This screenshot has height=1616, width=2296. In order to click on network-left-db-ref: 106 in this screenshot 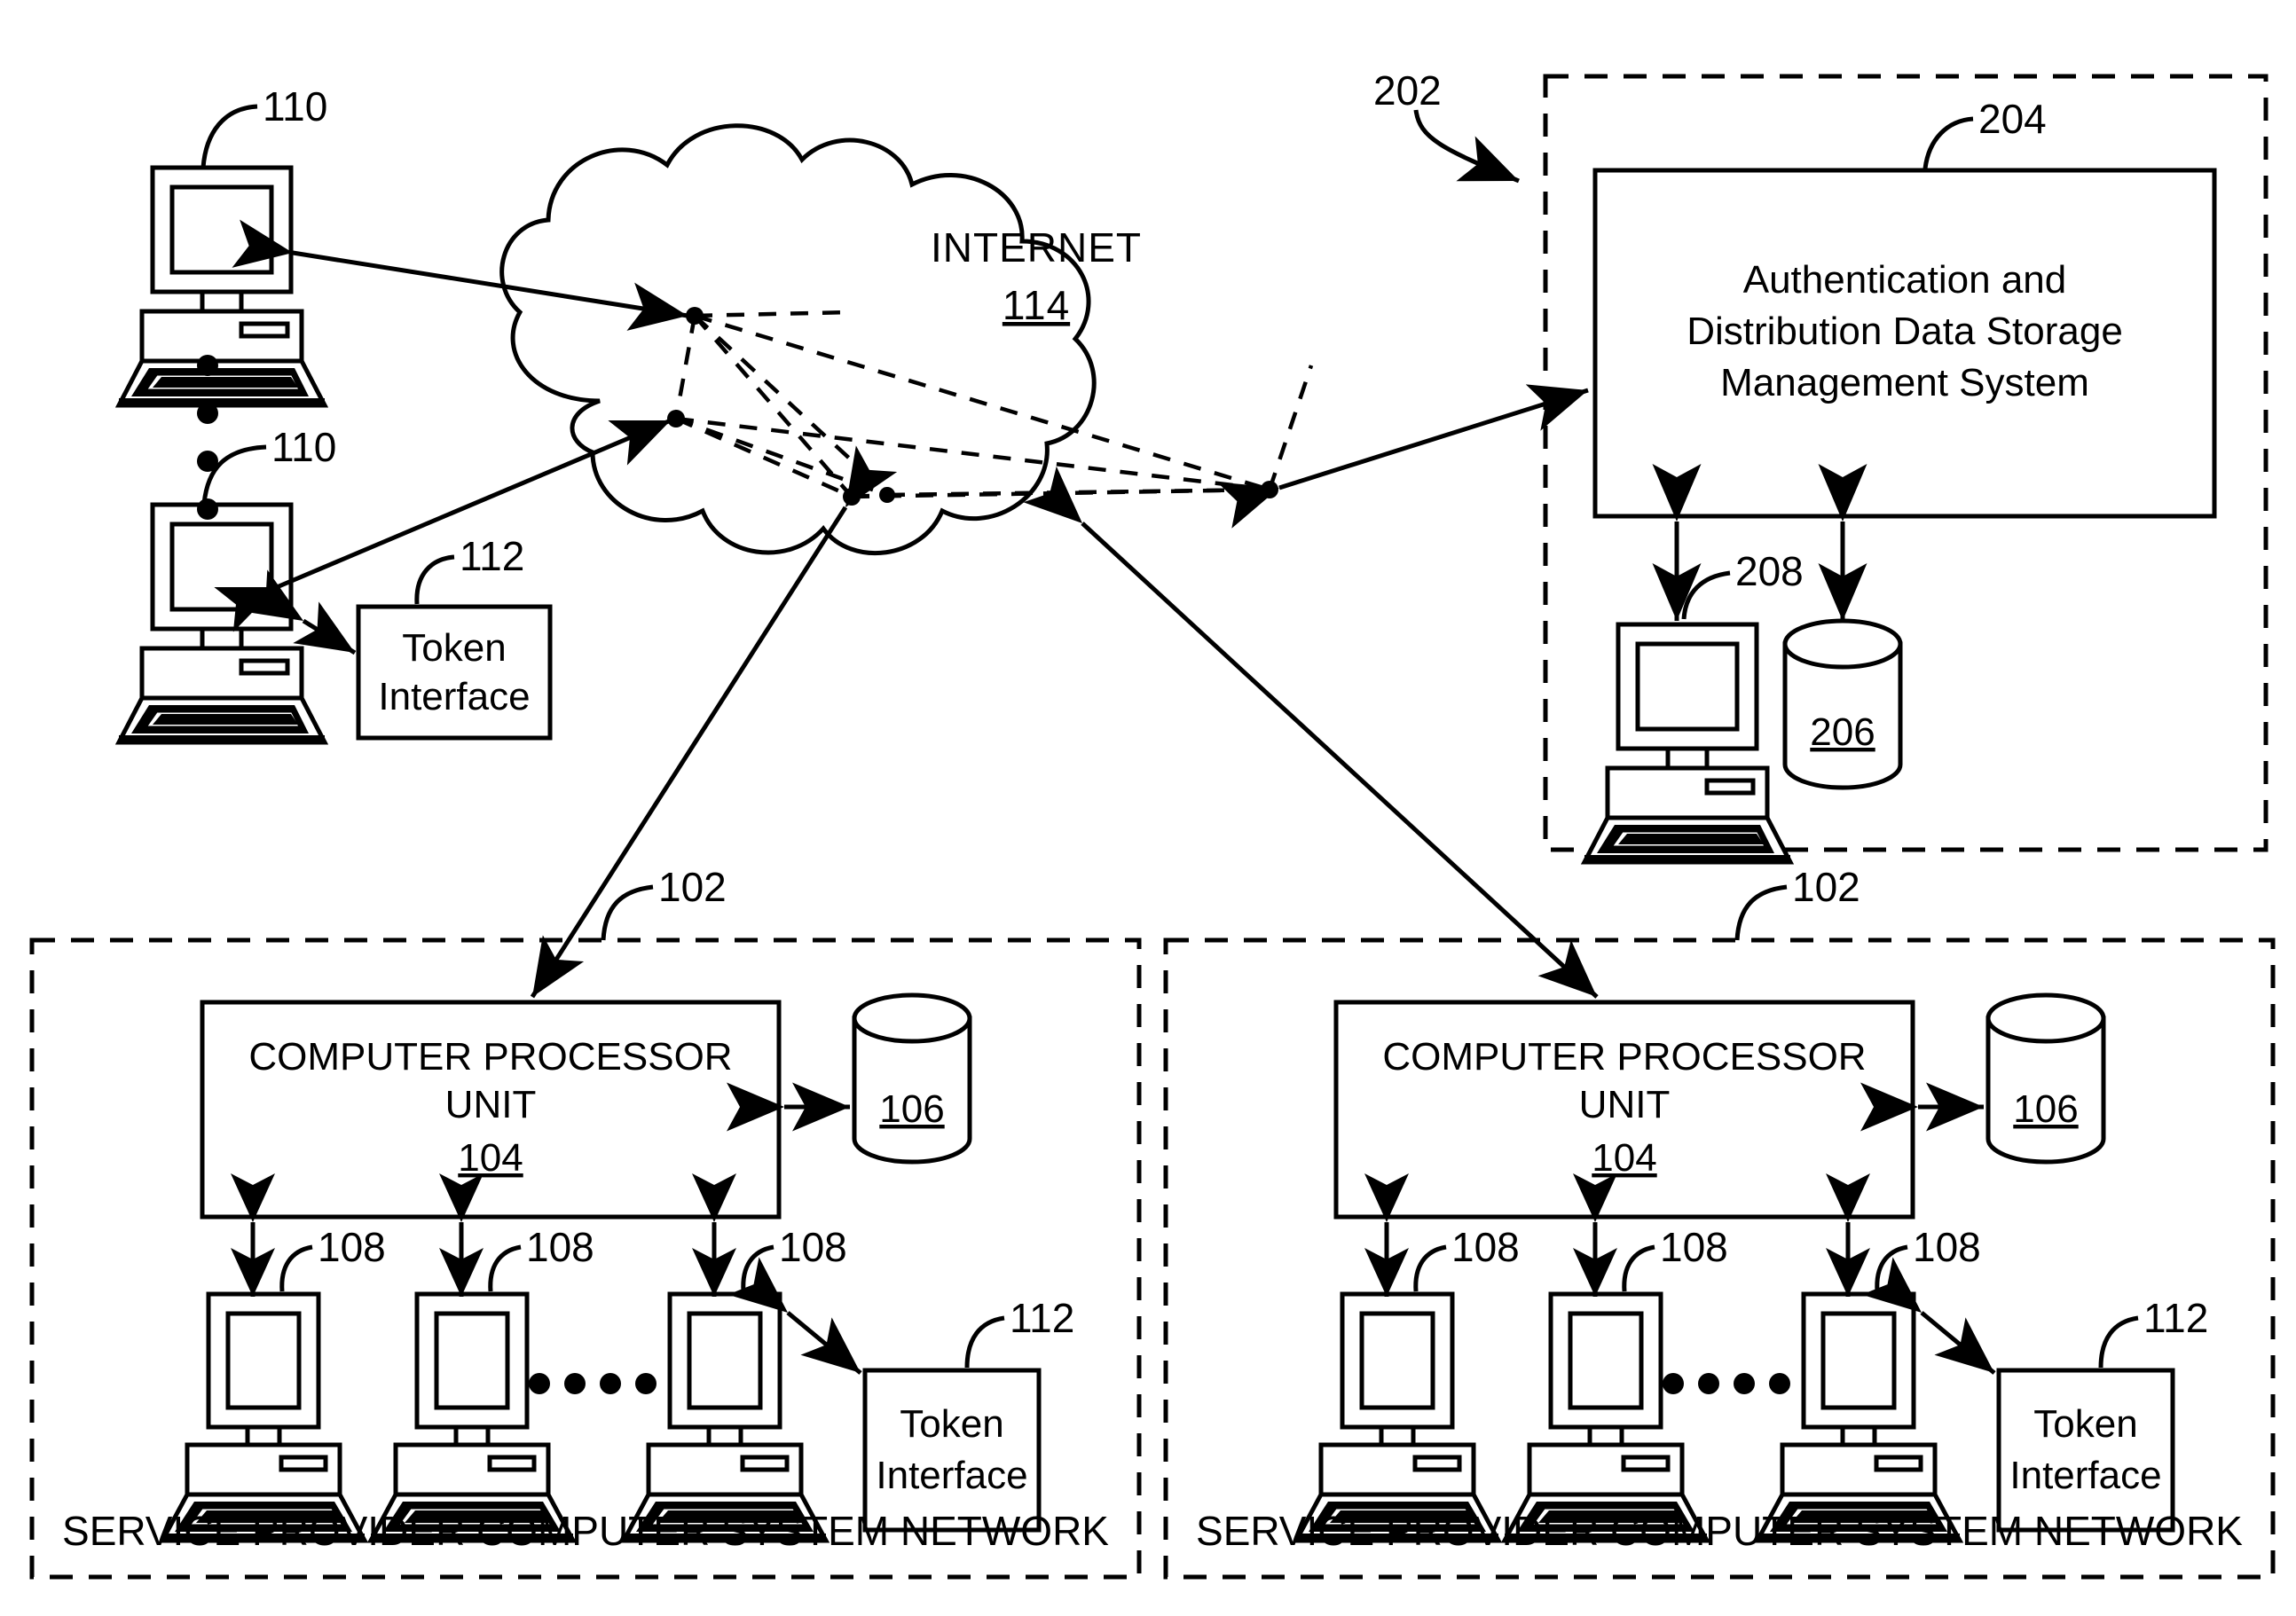, I will do `click(911, 1109)`.